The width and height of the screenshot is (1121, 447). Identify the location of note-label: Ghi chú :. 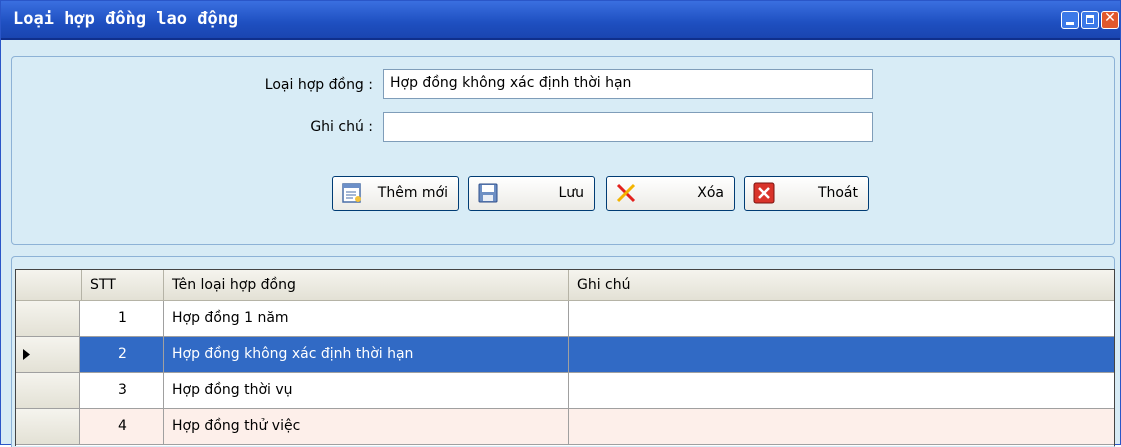
(341, 127).